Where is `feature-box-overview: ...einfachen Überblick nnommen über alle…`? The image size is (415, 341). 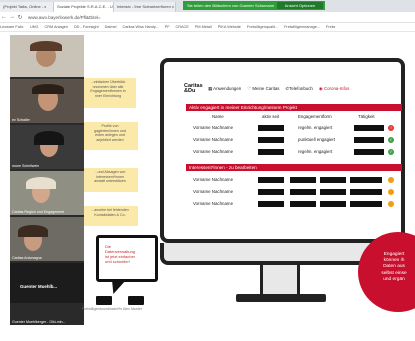 feature-box-overview: ...einfachen Überblick nnommen über alle… is located at coordinates (108, 93).